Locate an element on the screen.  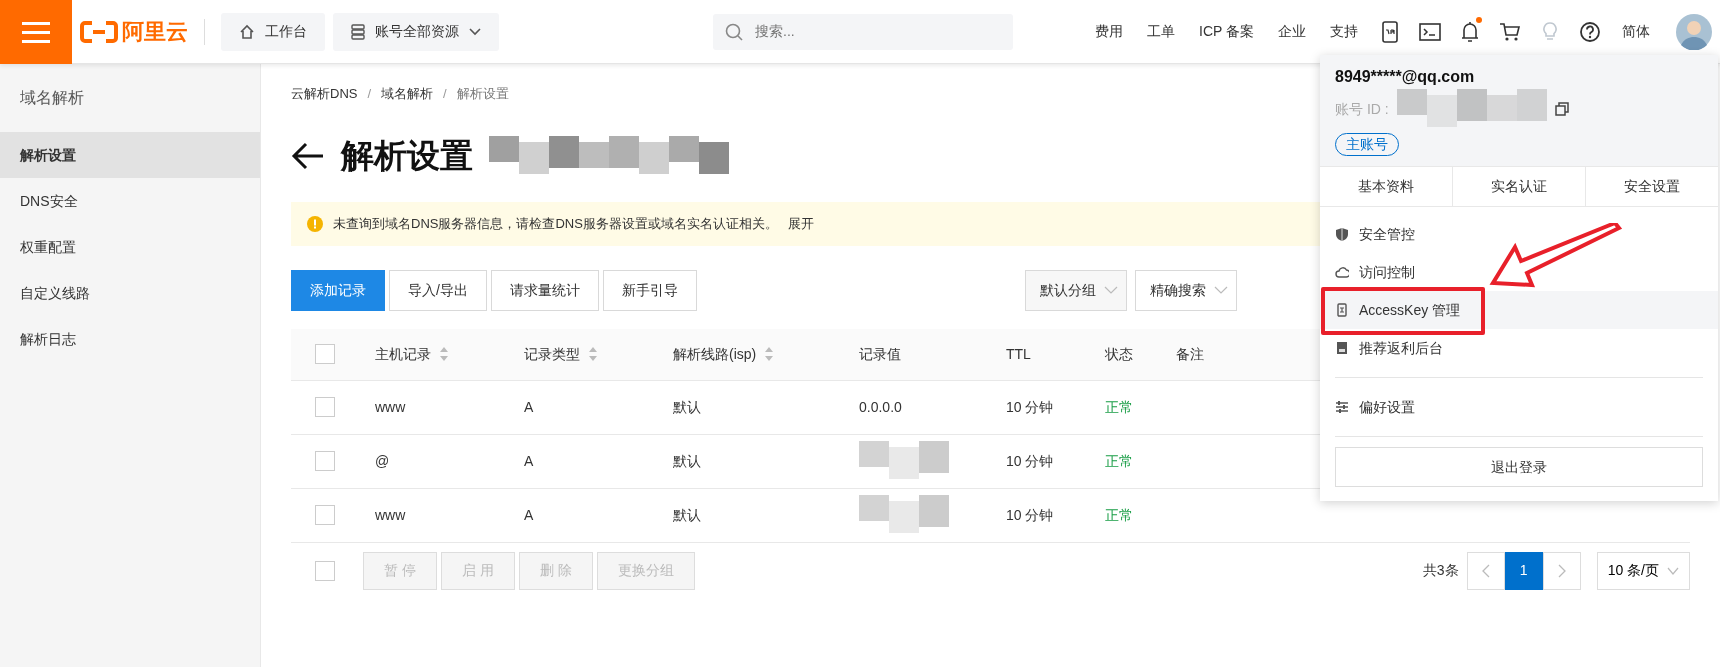
home-icon is located at coordinates (247, 31).